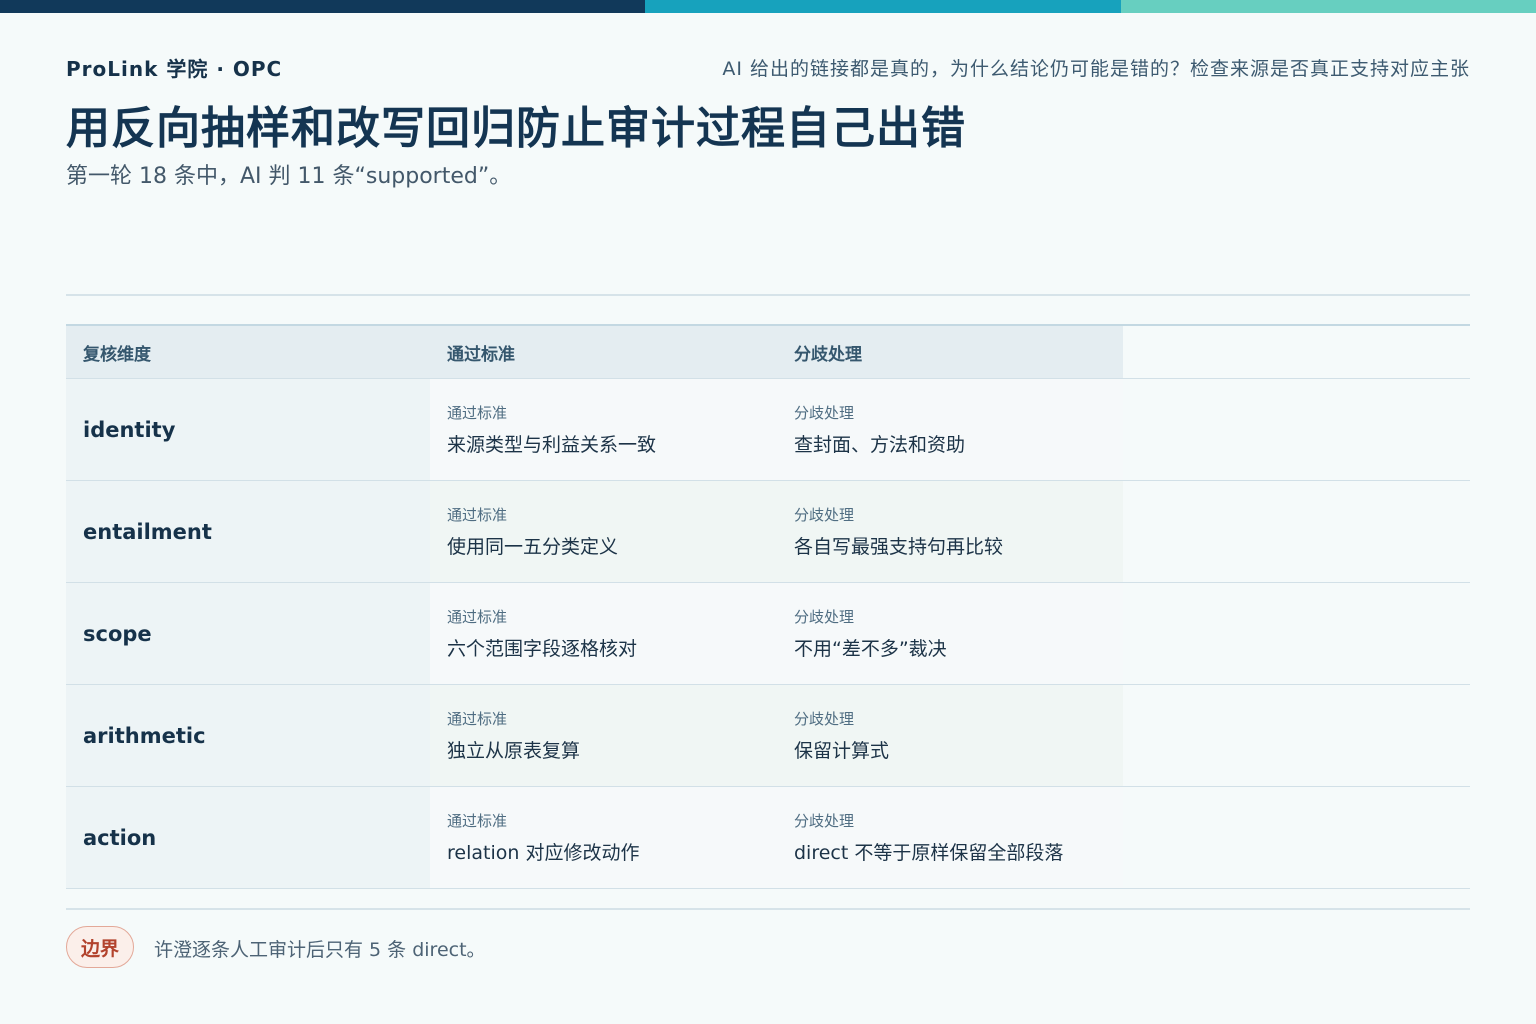 The height and width of the screenshot is (1024, 1536). Describe the element at coordinates (322, 6) in the screenshot. I see `accent-segment-navy` at that location.